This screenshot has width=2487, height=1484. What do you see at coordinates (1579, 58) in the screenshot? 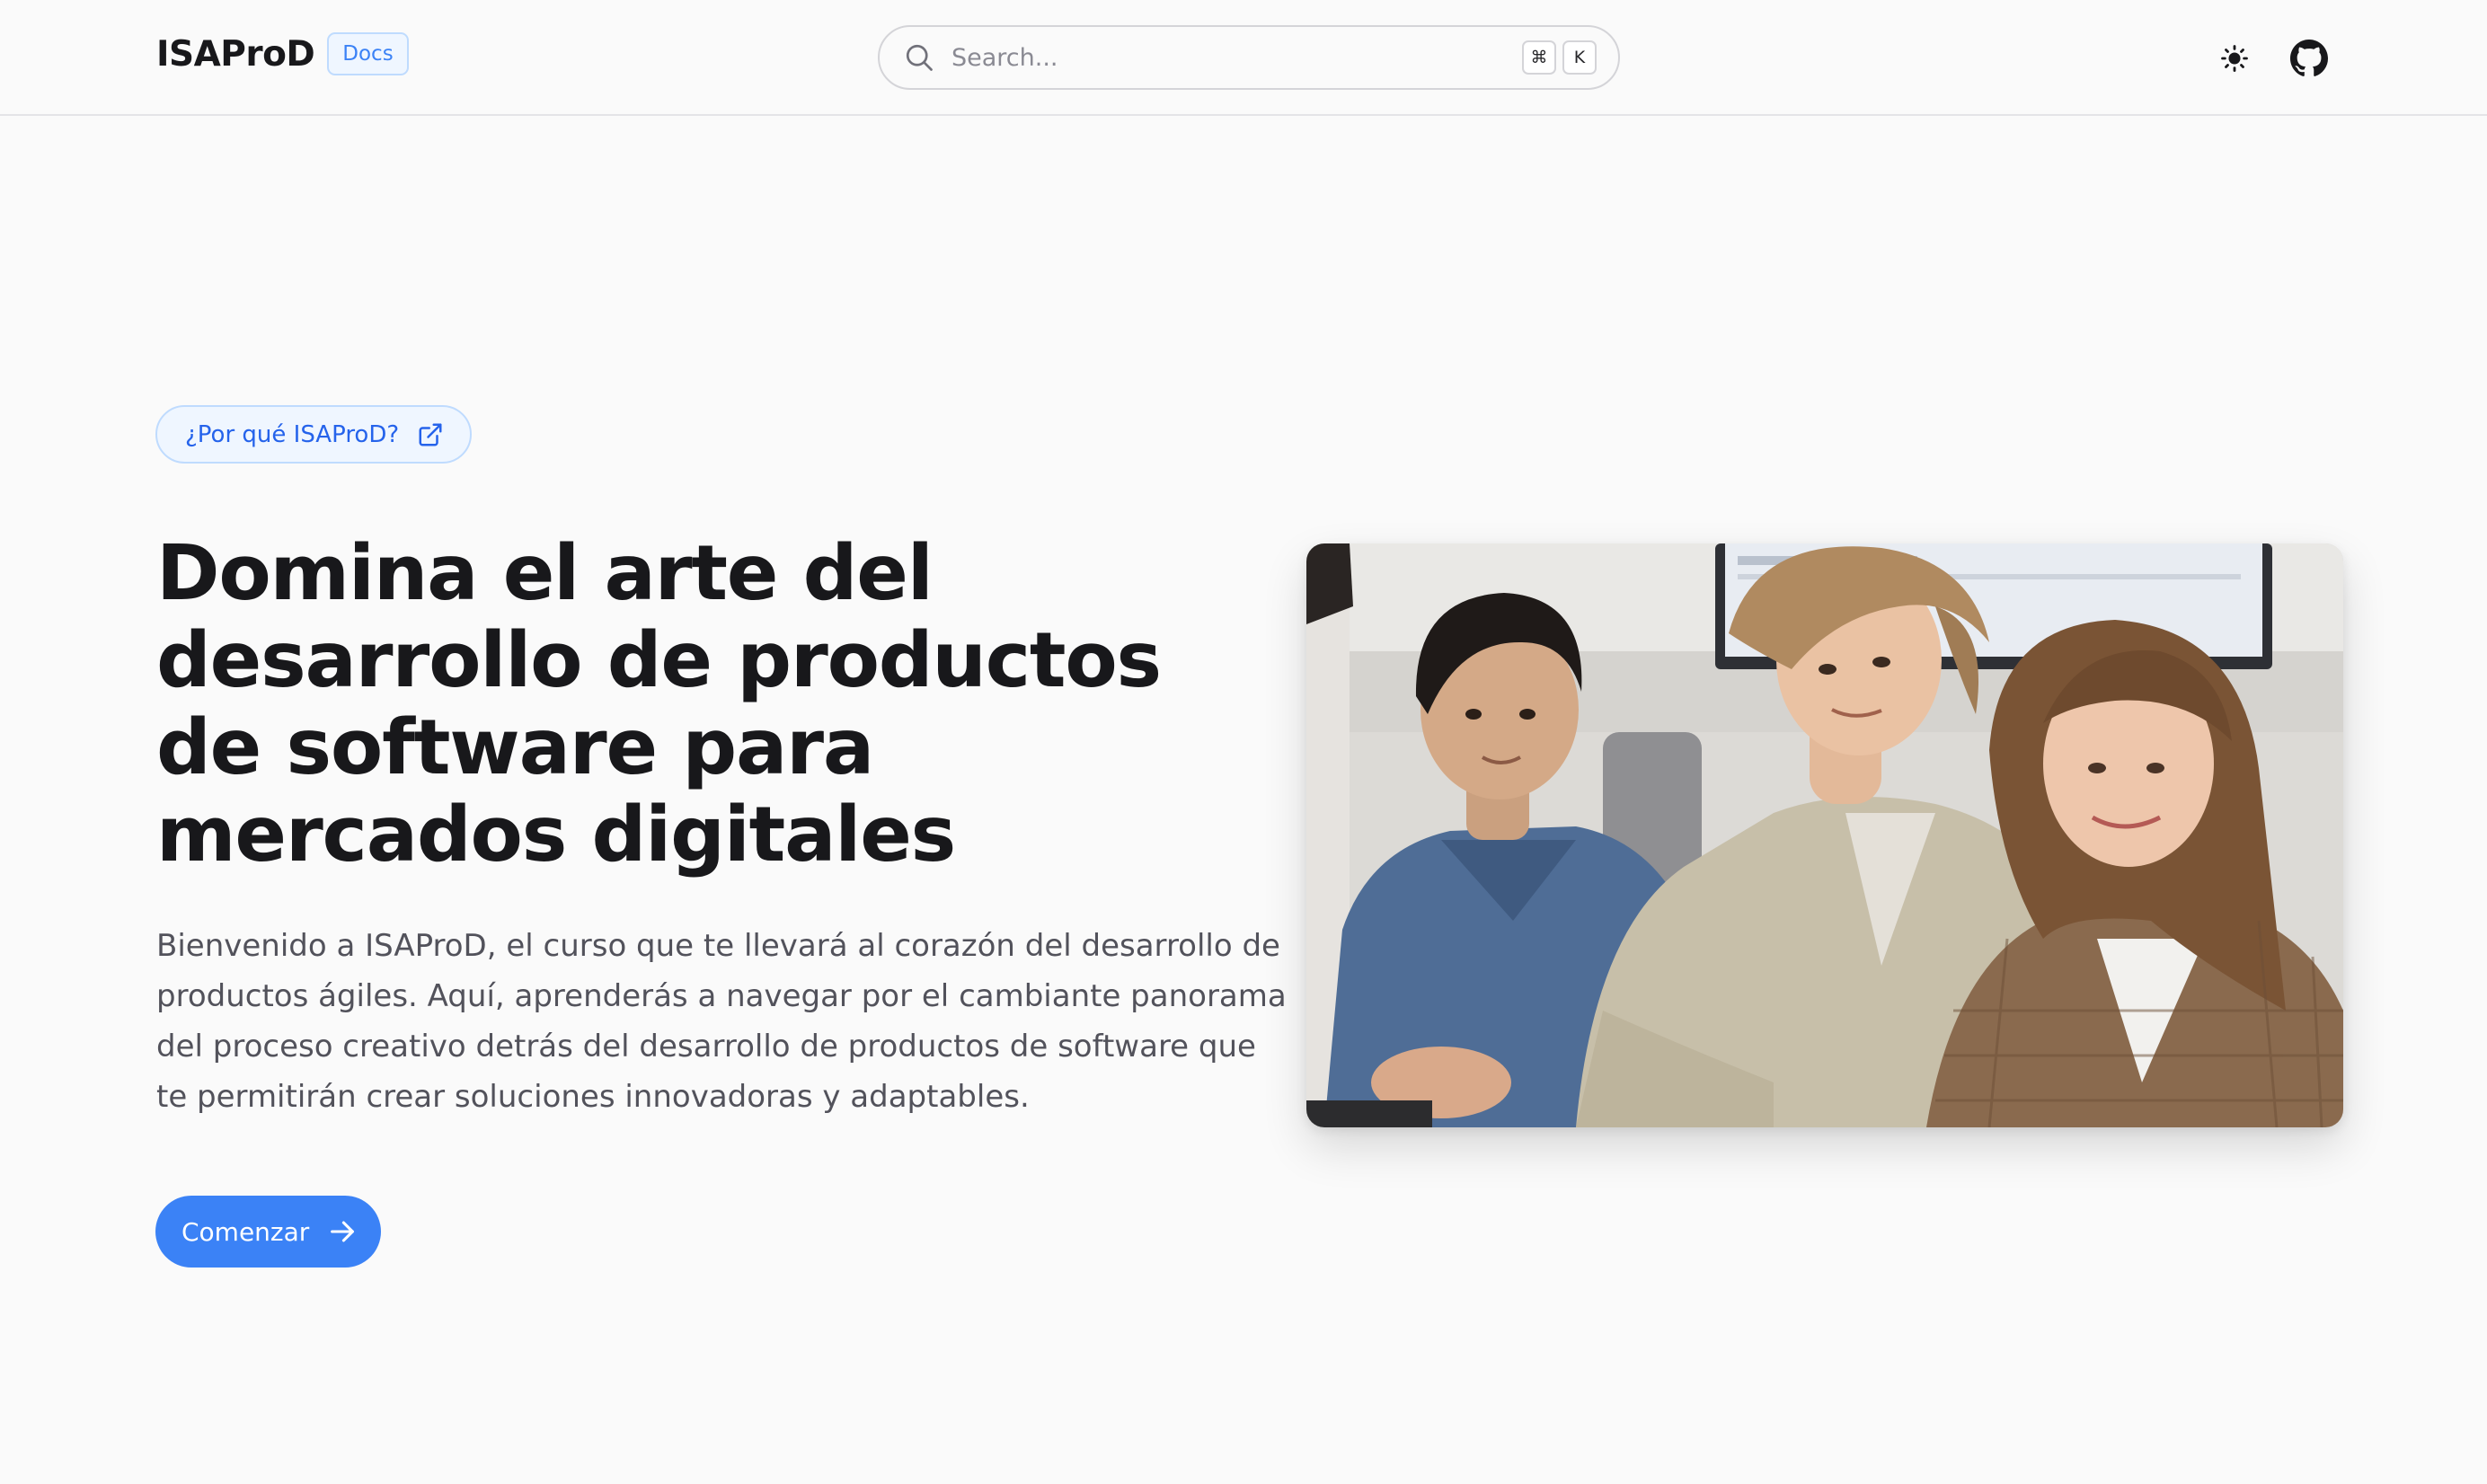
I see `shortcut-key-k: K` at bounding box center [1579, 58].